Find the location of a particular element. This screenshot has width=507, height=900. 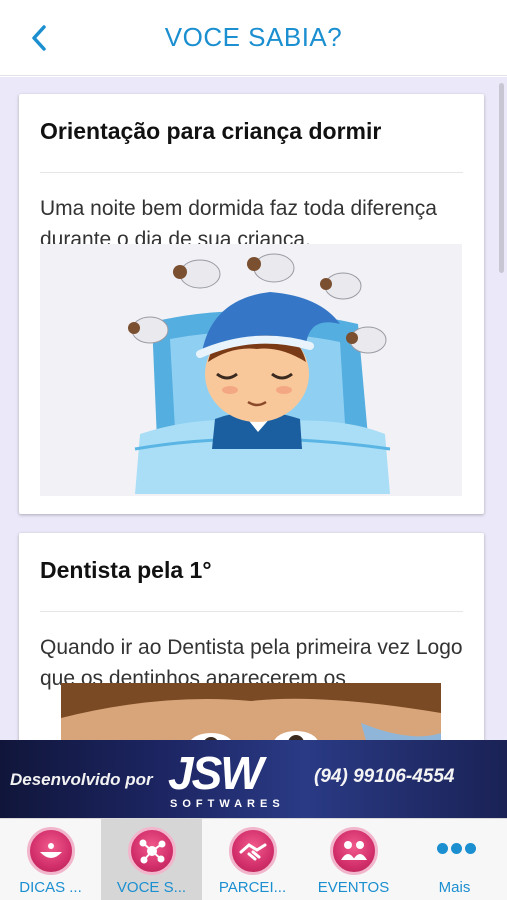

scrollbar is located at coordinates (501, 178).